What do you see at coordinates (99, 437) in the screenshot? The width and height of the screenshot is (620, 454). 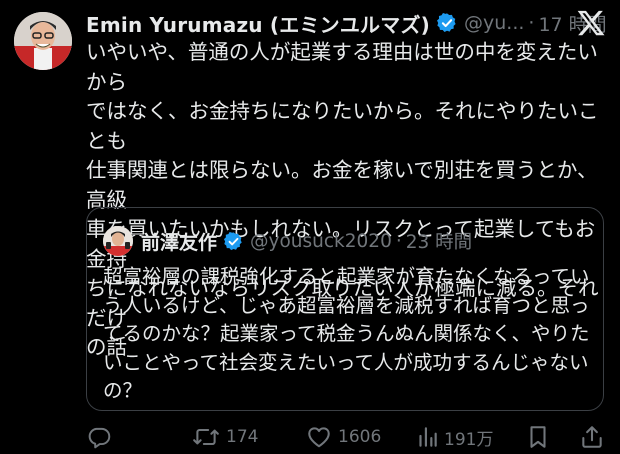 I see `reply-icon` at bounding box center [99, 437].